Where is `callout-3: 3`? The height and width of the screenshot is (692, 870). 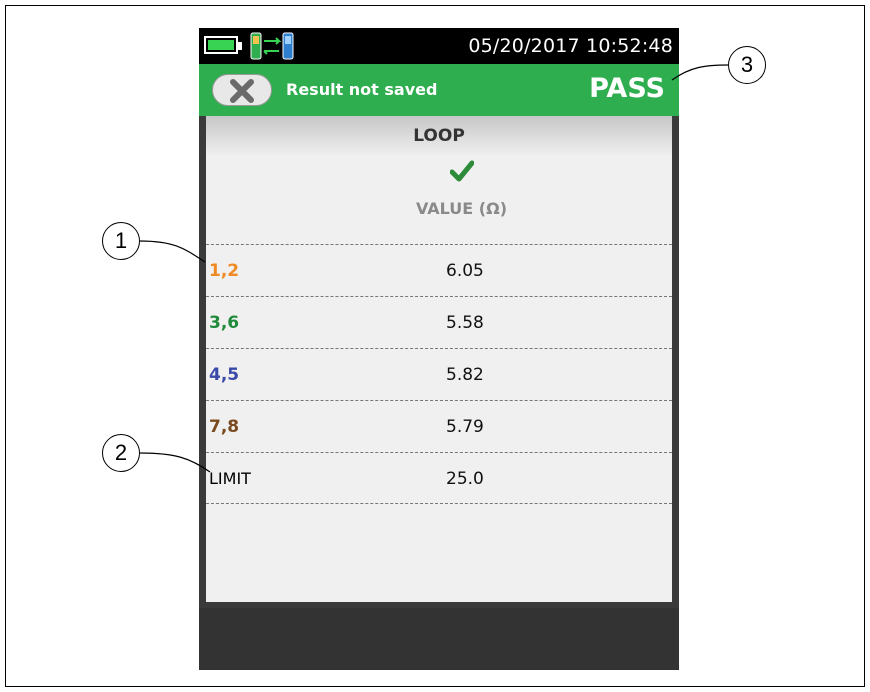
callout-3: 3 is located at coordinates (747, 65).